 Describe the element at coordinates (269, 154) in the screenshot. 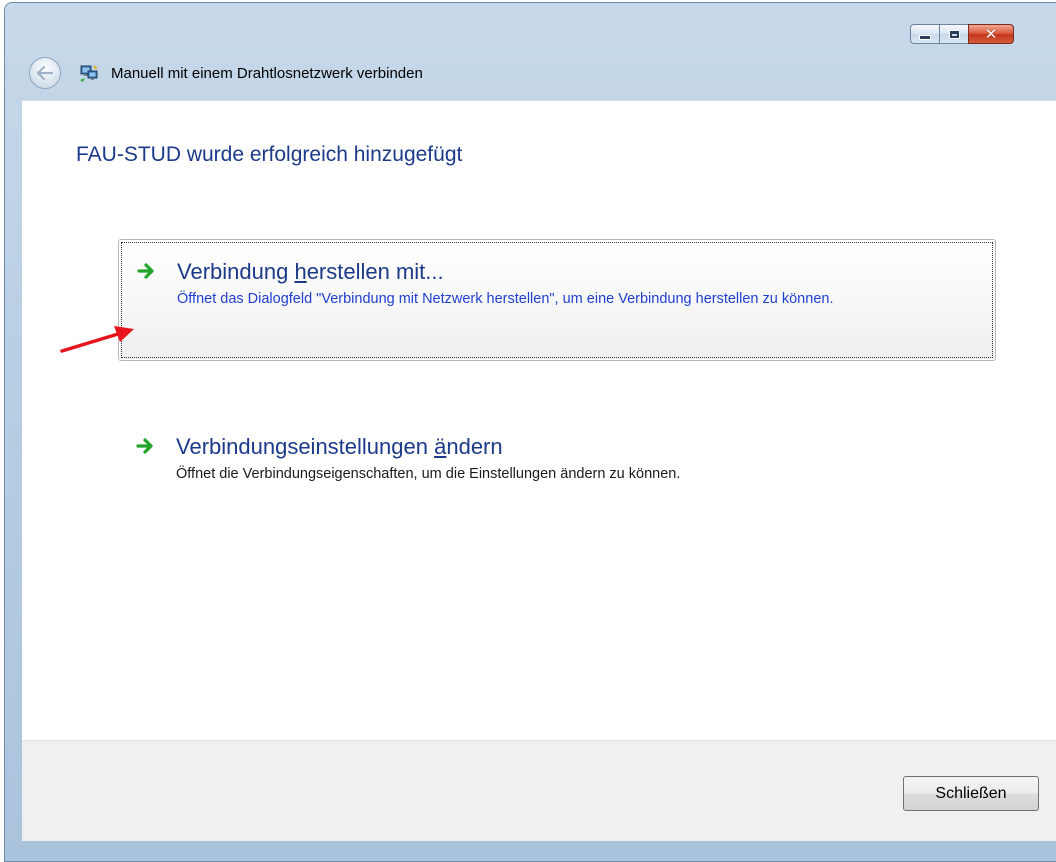

I see `page-title: FAU-STUD wurde erfolgreich hinzugefügt` at that location.